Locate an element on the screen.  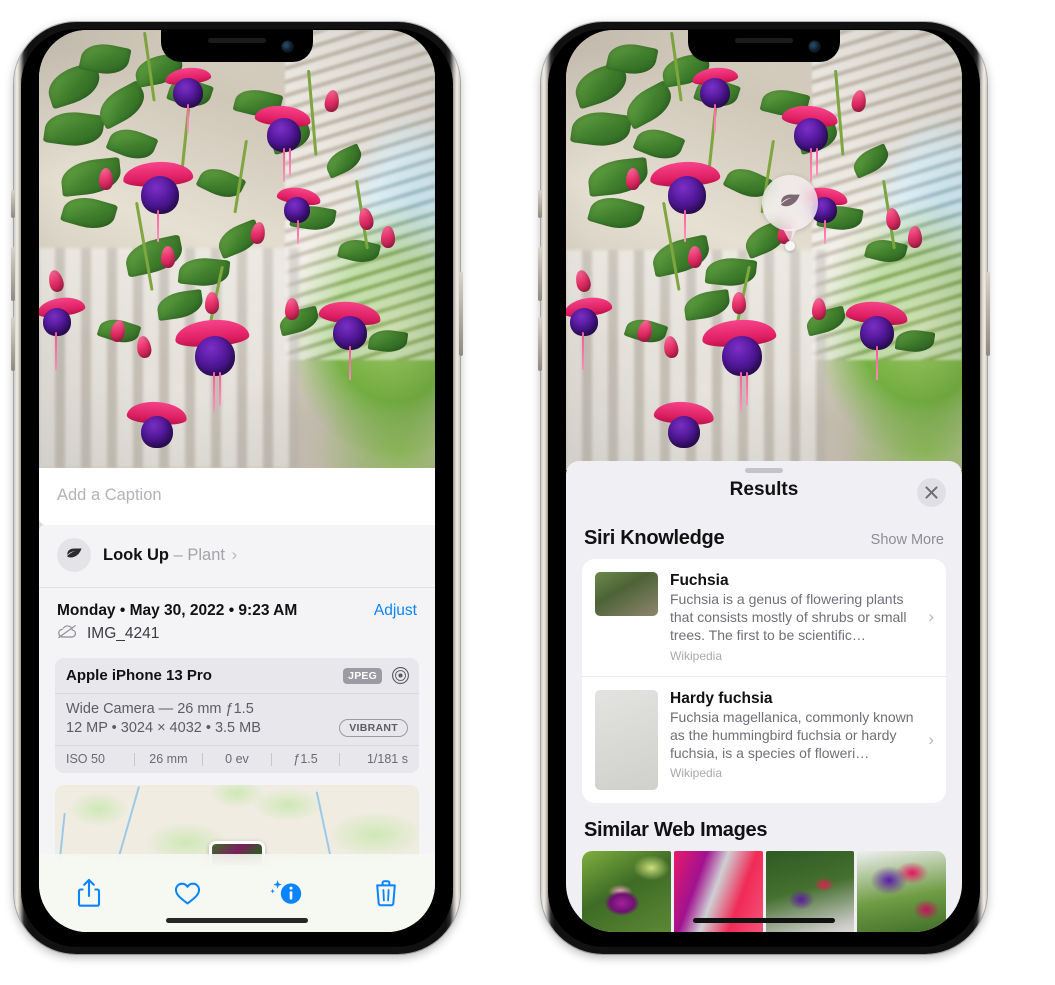
metadata-row: Monday • May 30, 2022 • 9:23 AM Adjust is located at coordinates (237, 604).